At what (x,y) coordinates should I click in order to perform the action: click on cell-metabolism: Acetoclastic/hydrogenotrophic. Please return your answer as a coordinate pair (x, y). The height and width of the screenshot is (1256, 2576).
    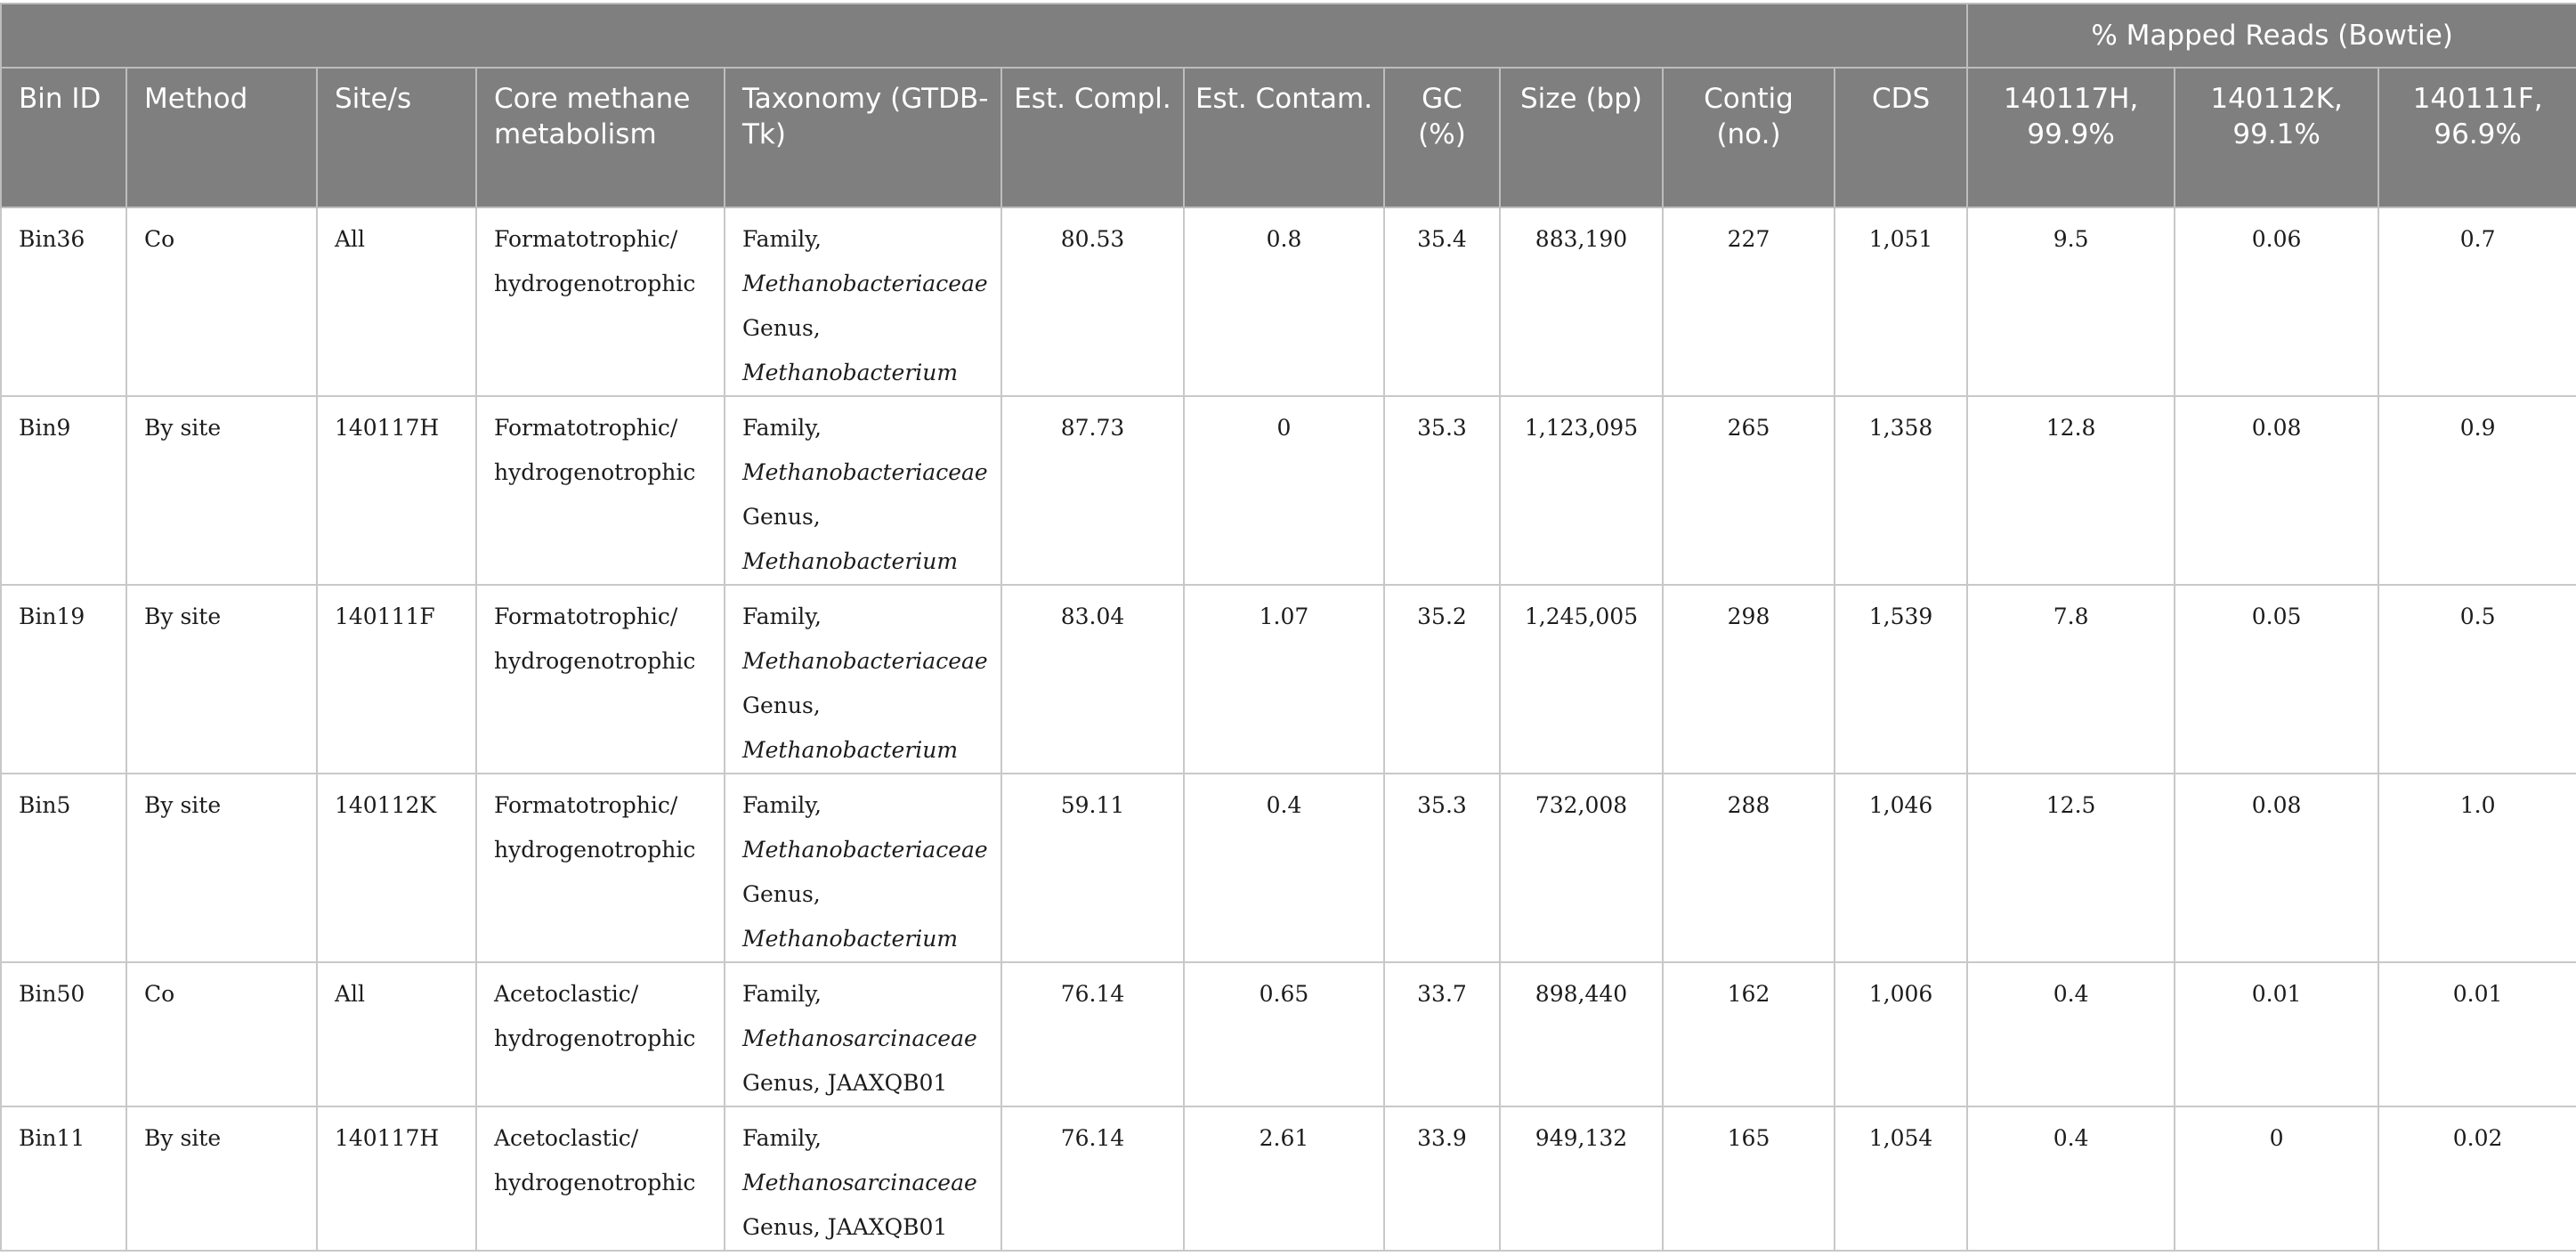
    Looking at the image, I should click on (600, 1034).